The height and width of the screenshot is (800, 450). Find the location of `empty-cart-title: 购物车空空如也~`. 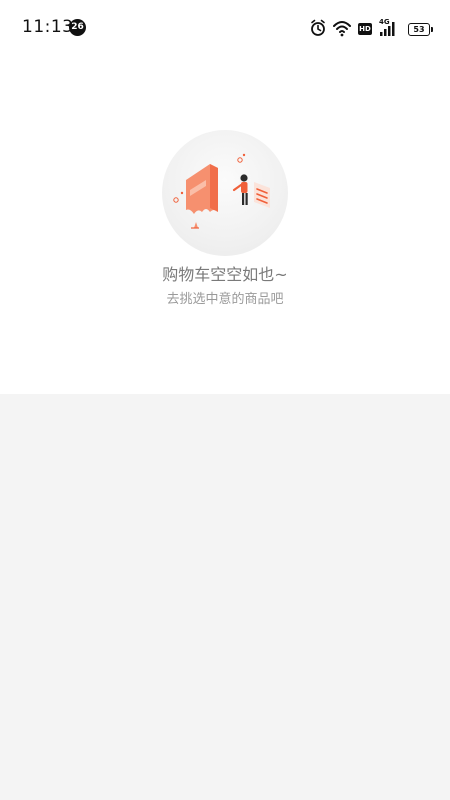

empty-cart-title: 购物车空空如也~ is located at coordinates (225, 274).